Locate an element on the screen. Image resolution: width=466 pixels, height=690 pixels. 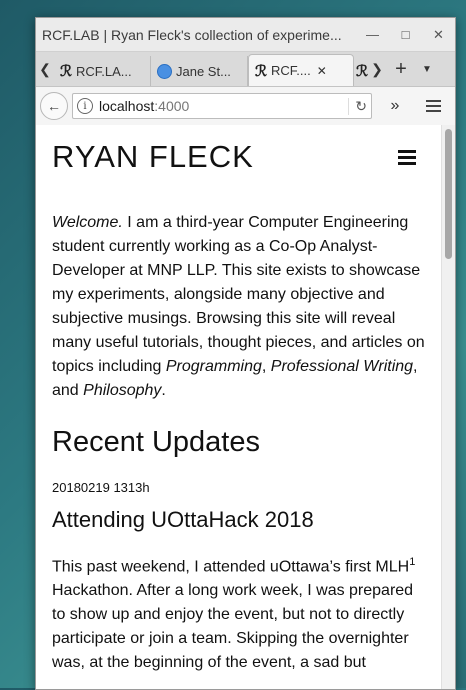
topic-professional-writing: Professional Writing is located at coordinates (342, 366).